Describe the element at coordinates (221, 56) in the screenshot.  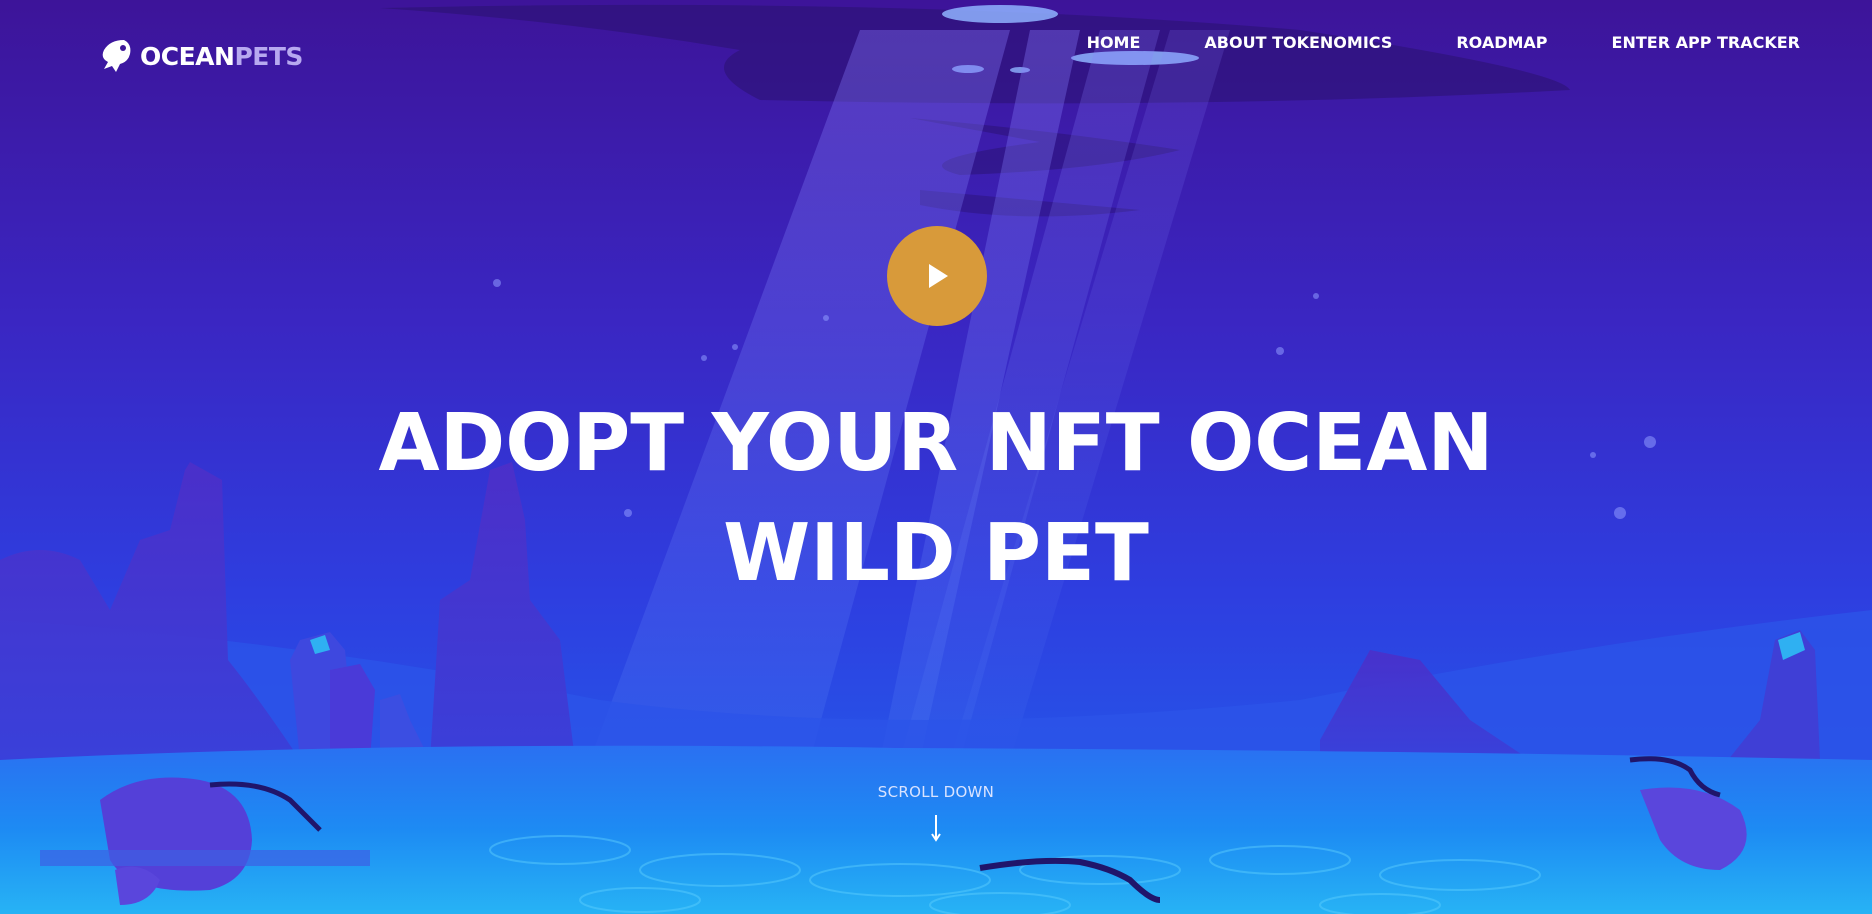
I see `brand-name: OCEANPETS` at that location.